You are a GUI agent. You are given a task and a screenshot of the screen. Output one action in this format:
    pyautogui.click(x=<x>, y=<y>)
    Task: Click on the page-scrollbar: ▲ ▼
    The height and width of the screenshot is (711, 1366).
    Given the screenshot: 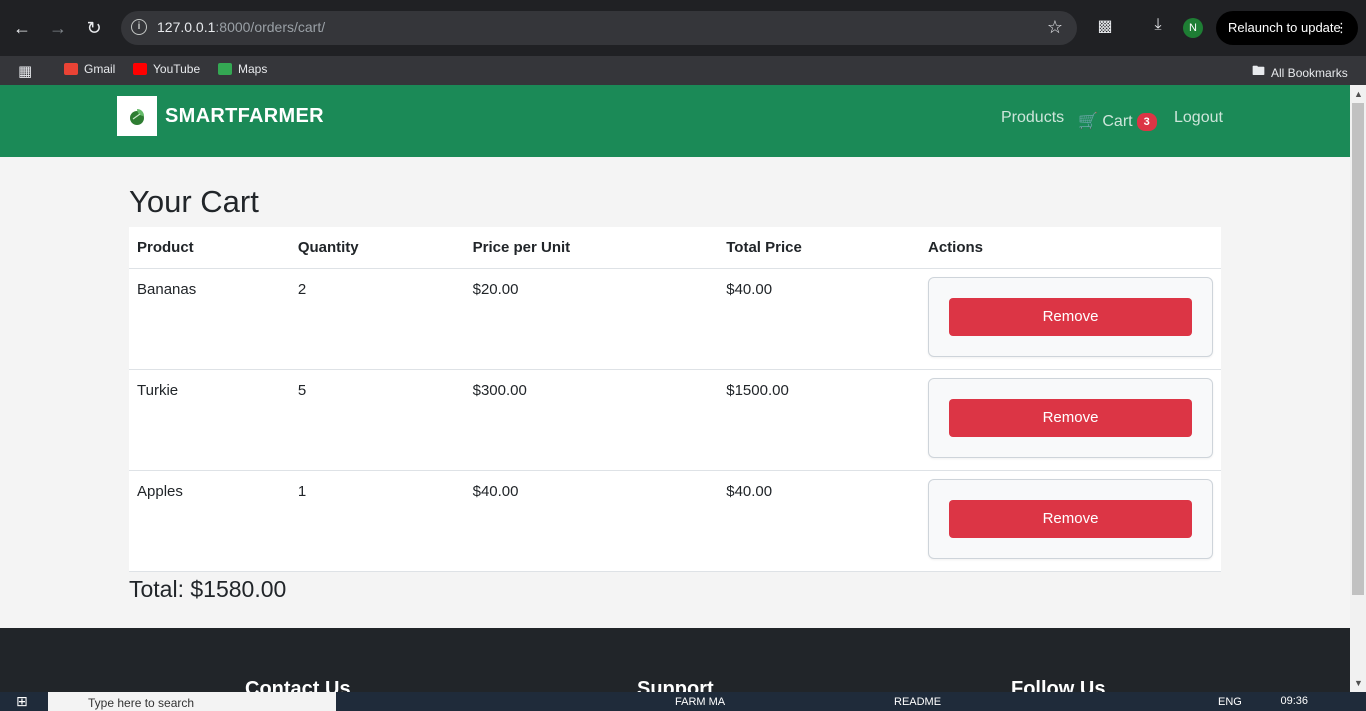 What is the action you would take?
    pyautogui.click(x=1358, y=388)
    